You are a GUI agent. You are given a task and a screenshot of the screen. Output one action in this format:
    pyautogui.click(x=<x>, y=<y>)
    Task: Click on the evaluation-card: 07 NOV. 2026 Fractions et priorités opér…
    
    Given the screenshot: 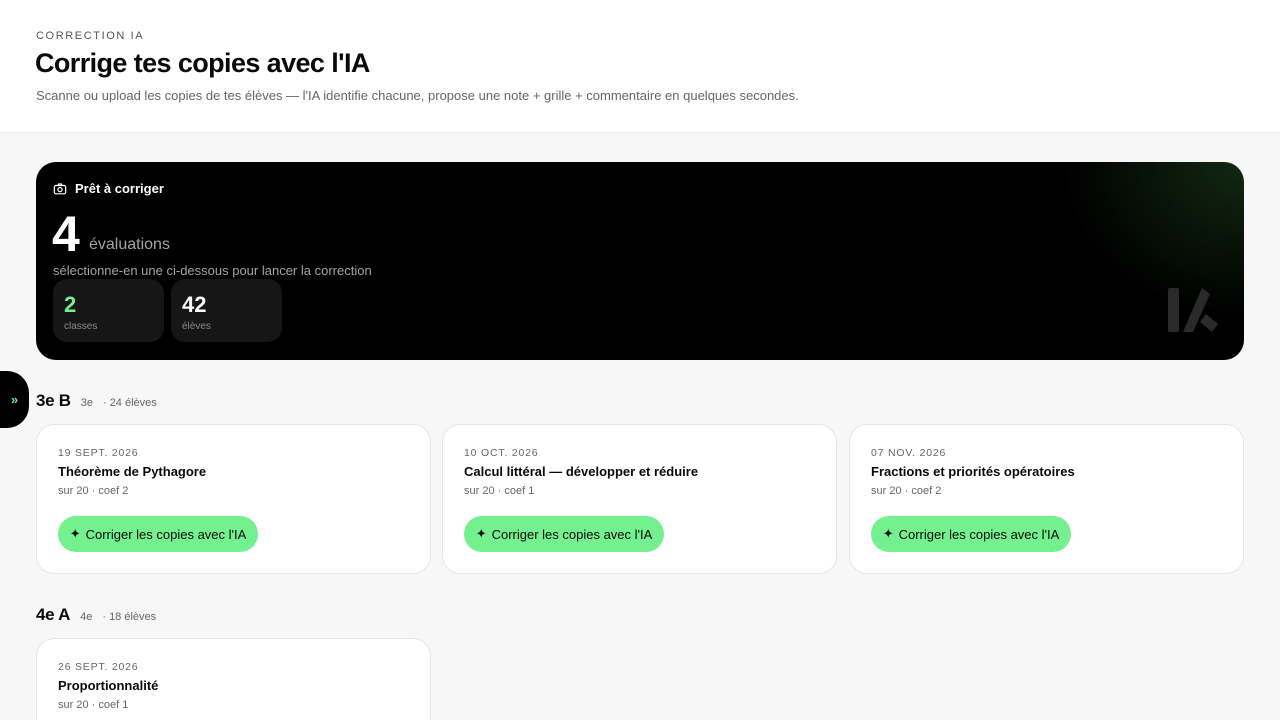 What is the action you would take?
    pyautogui.click(x=1046, y=499)
    